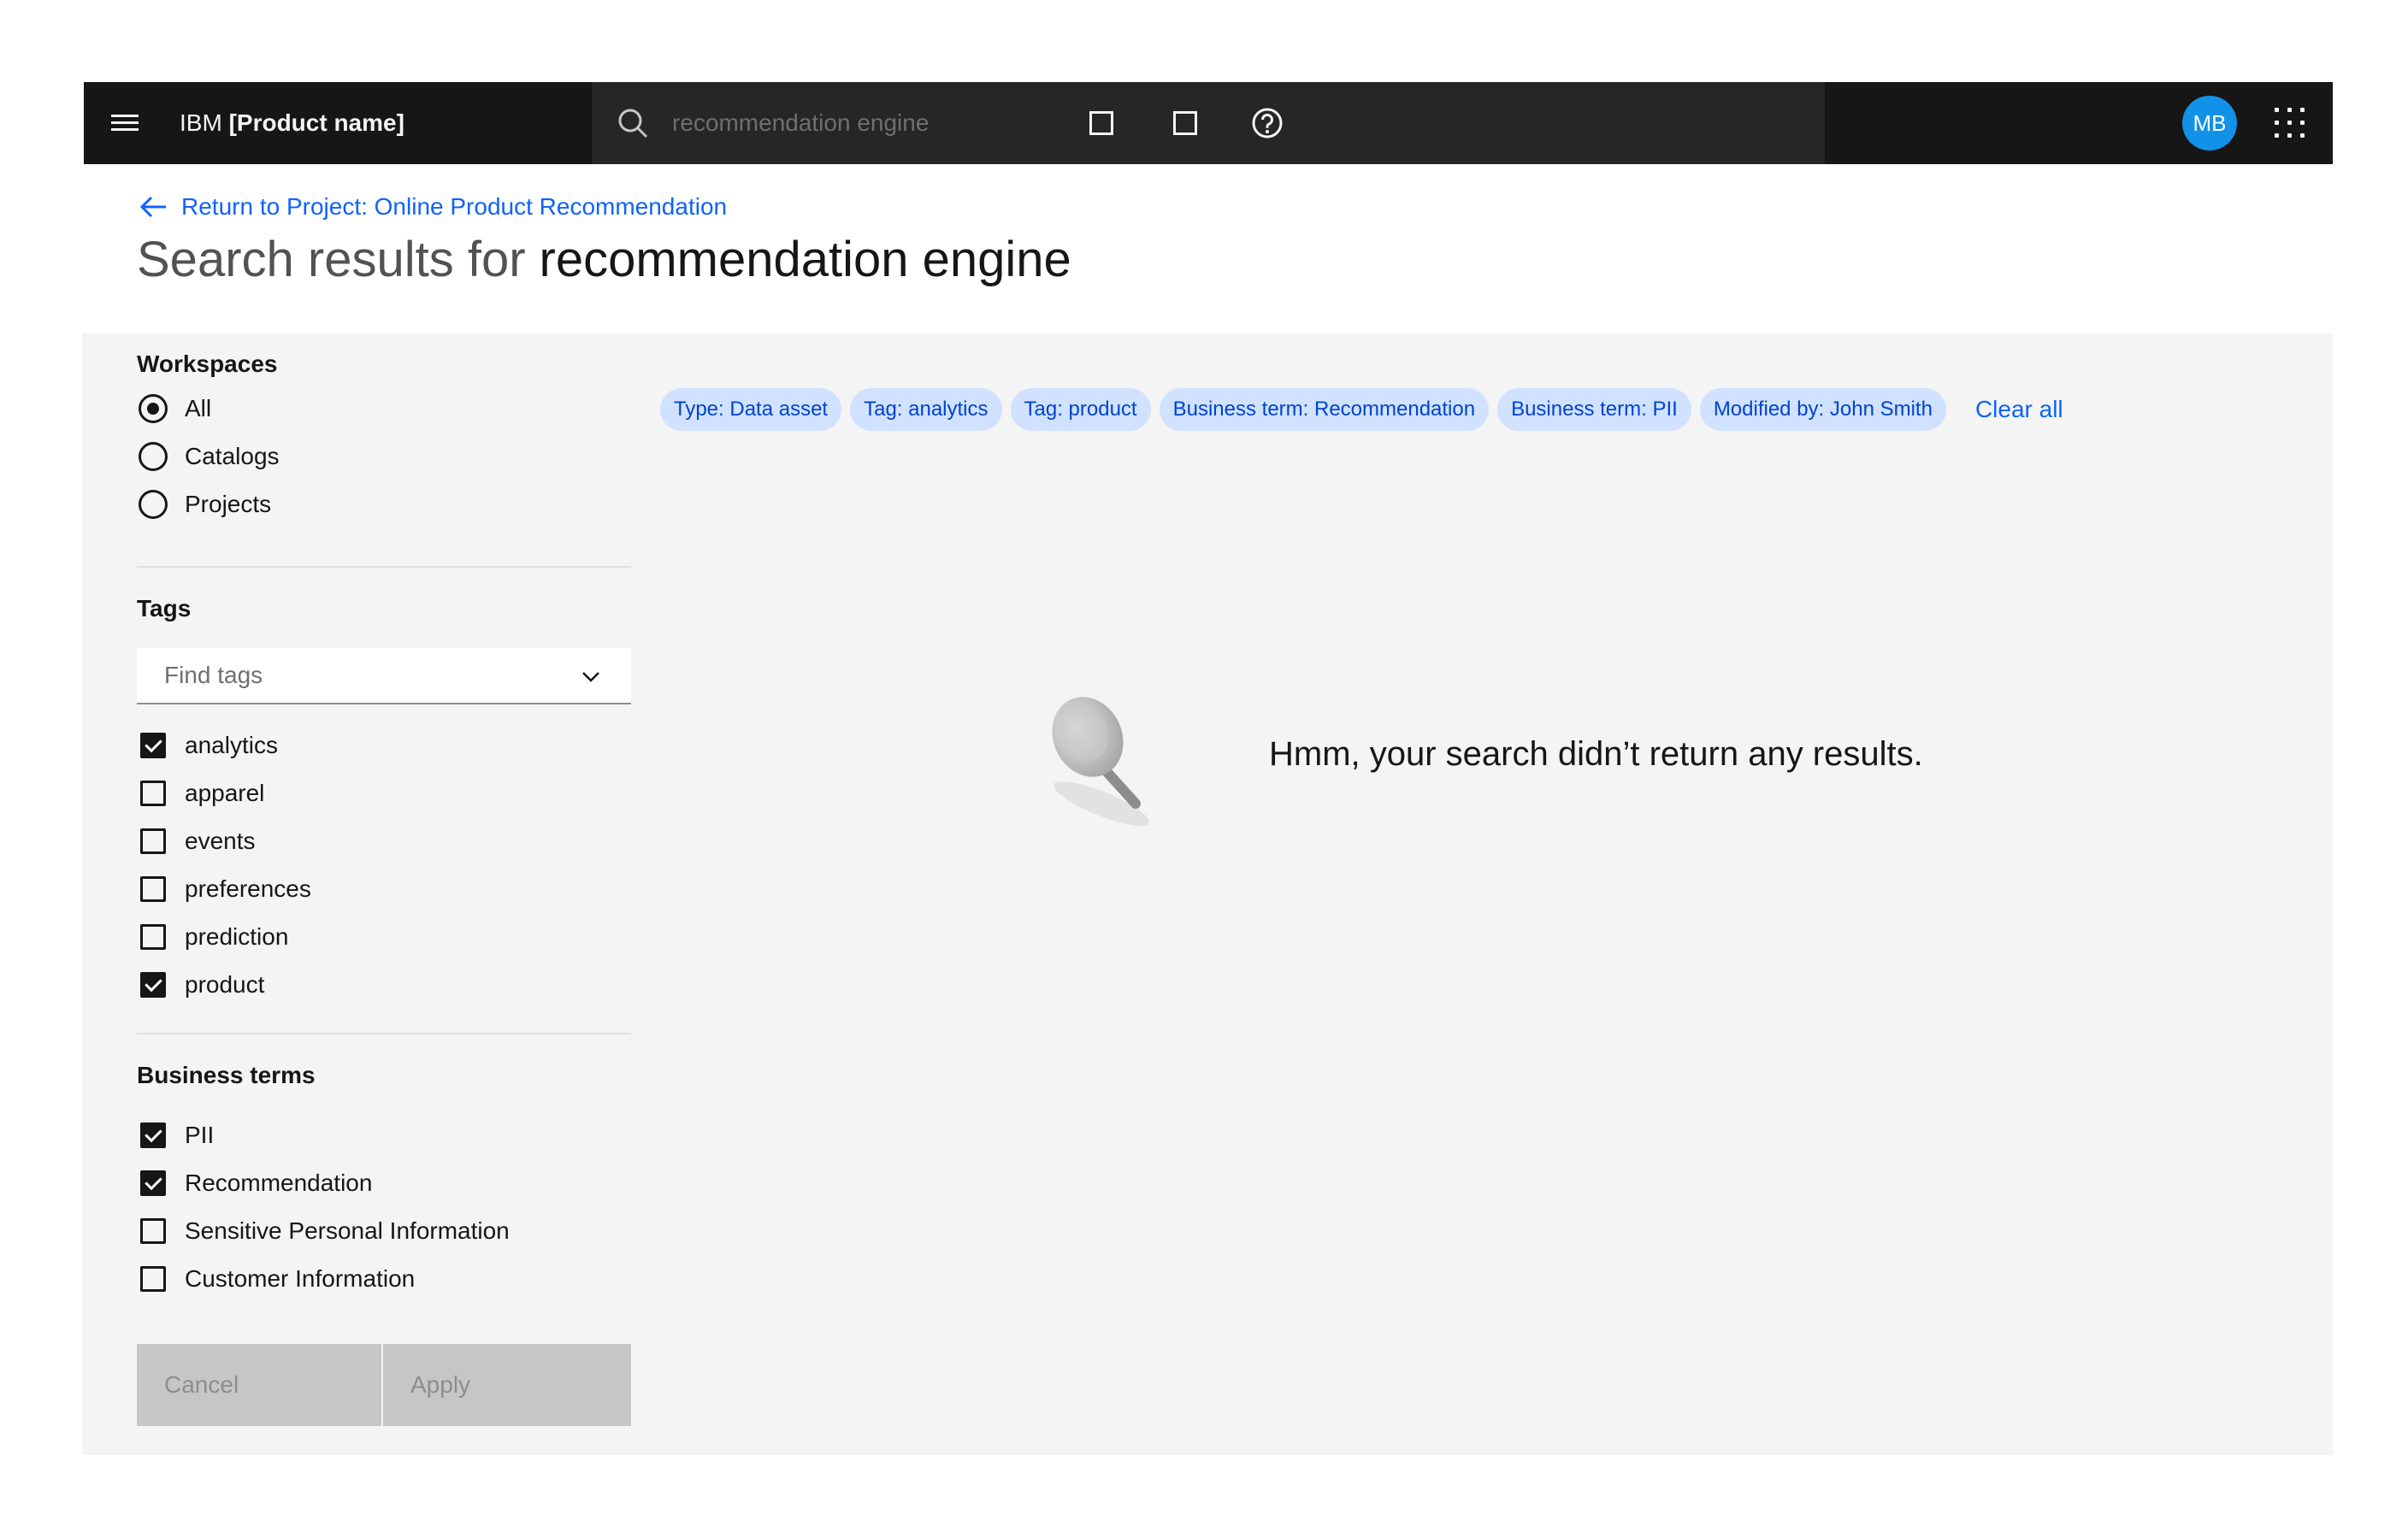  I want to click on tag-option-analytics: analytics, so click(208, 745).